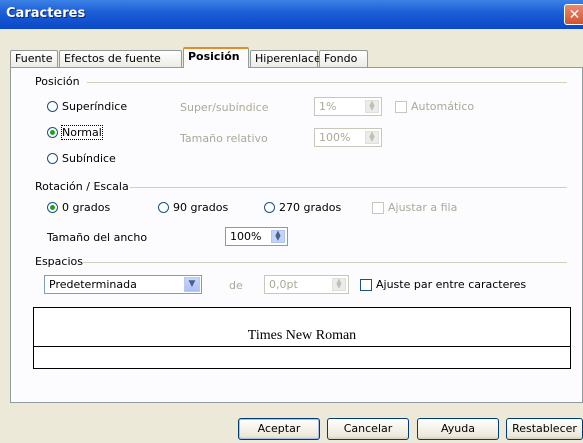 Image resolution: width=583 pixels, height=443 pixels. I want to click on tamano-relativo-label: Tamaño relativo, so click(224, 138).